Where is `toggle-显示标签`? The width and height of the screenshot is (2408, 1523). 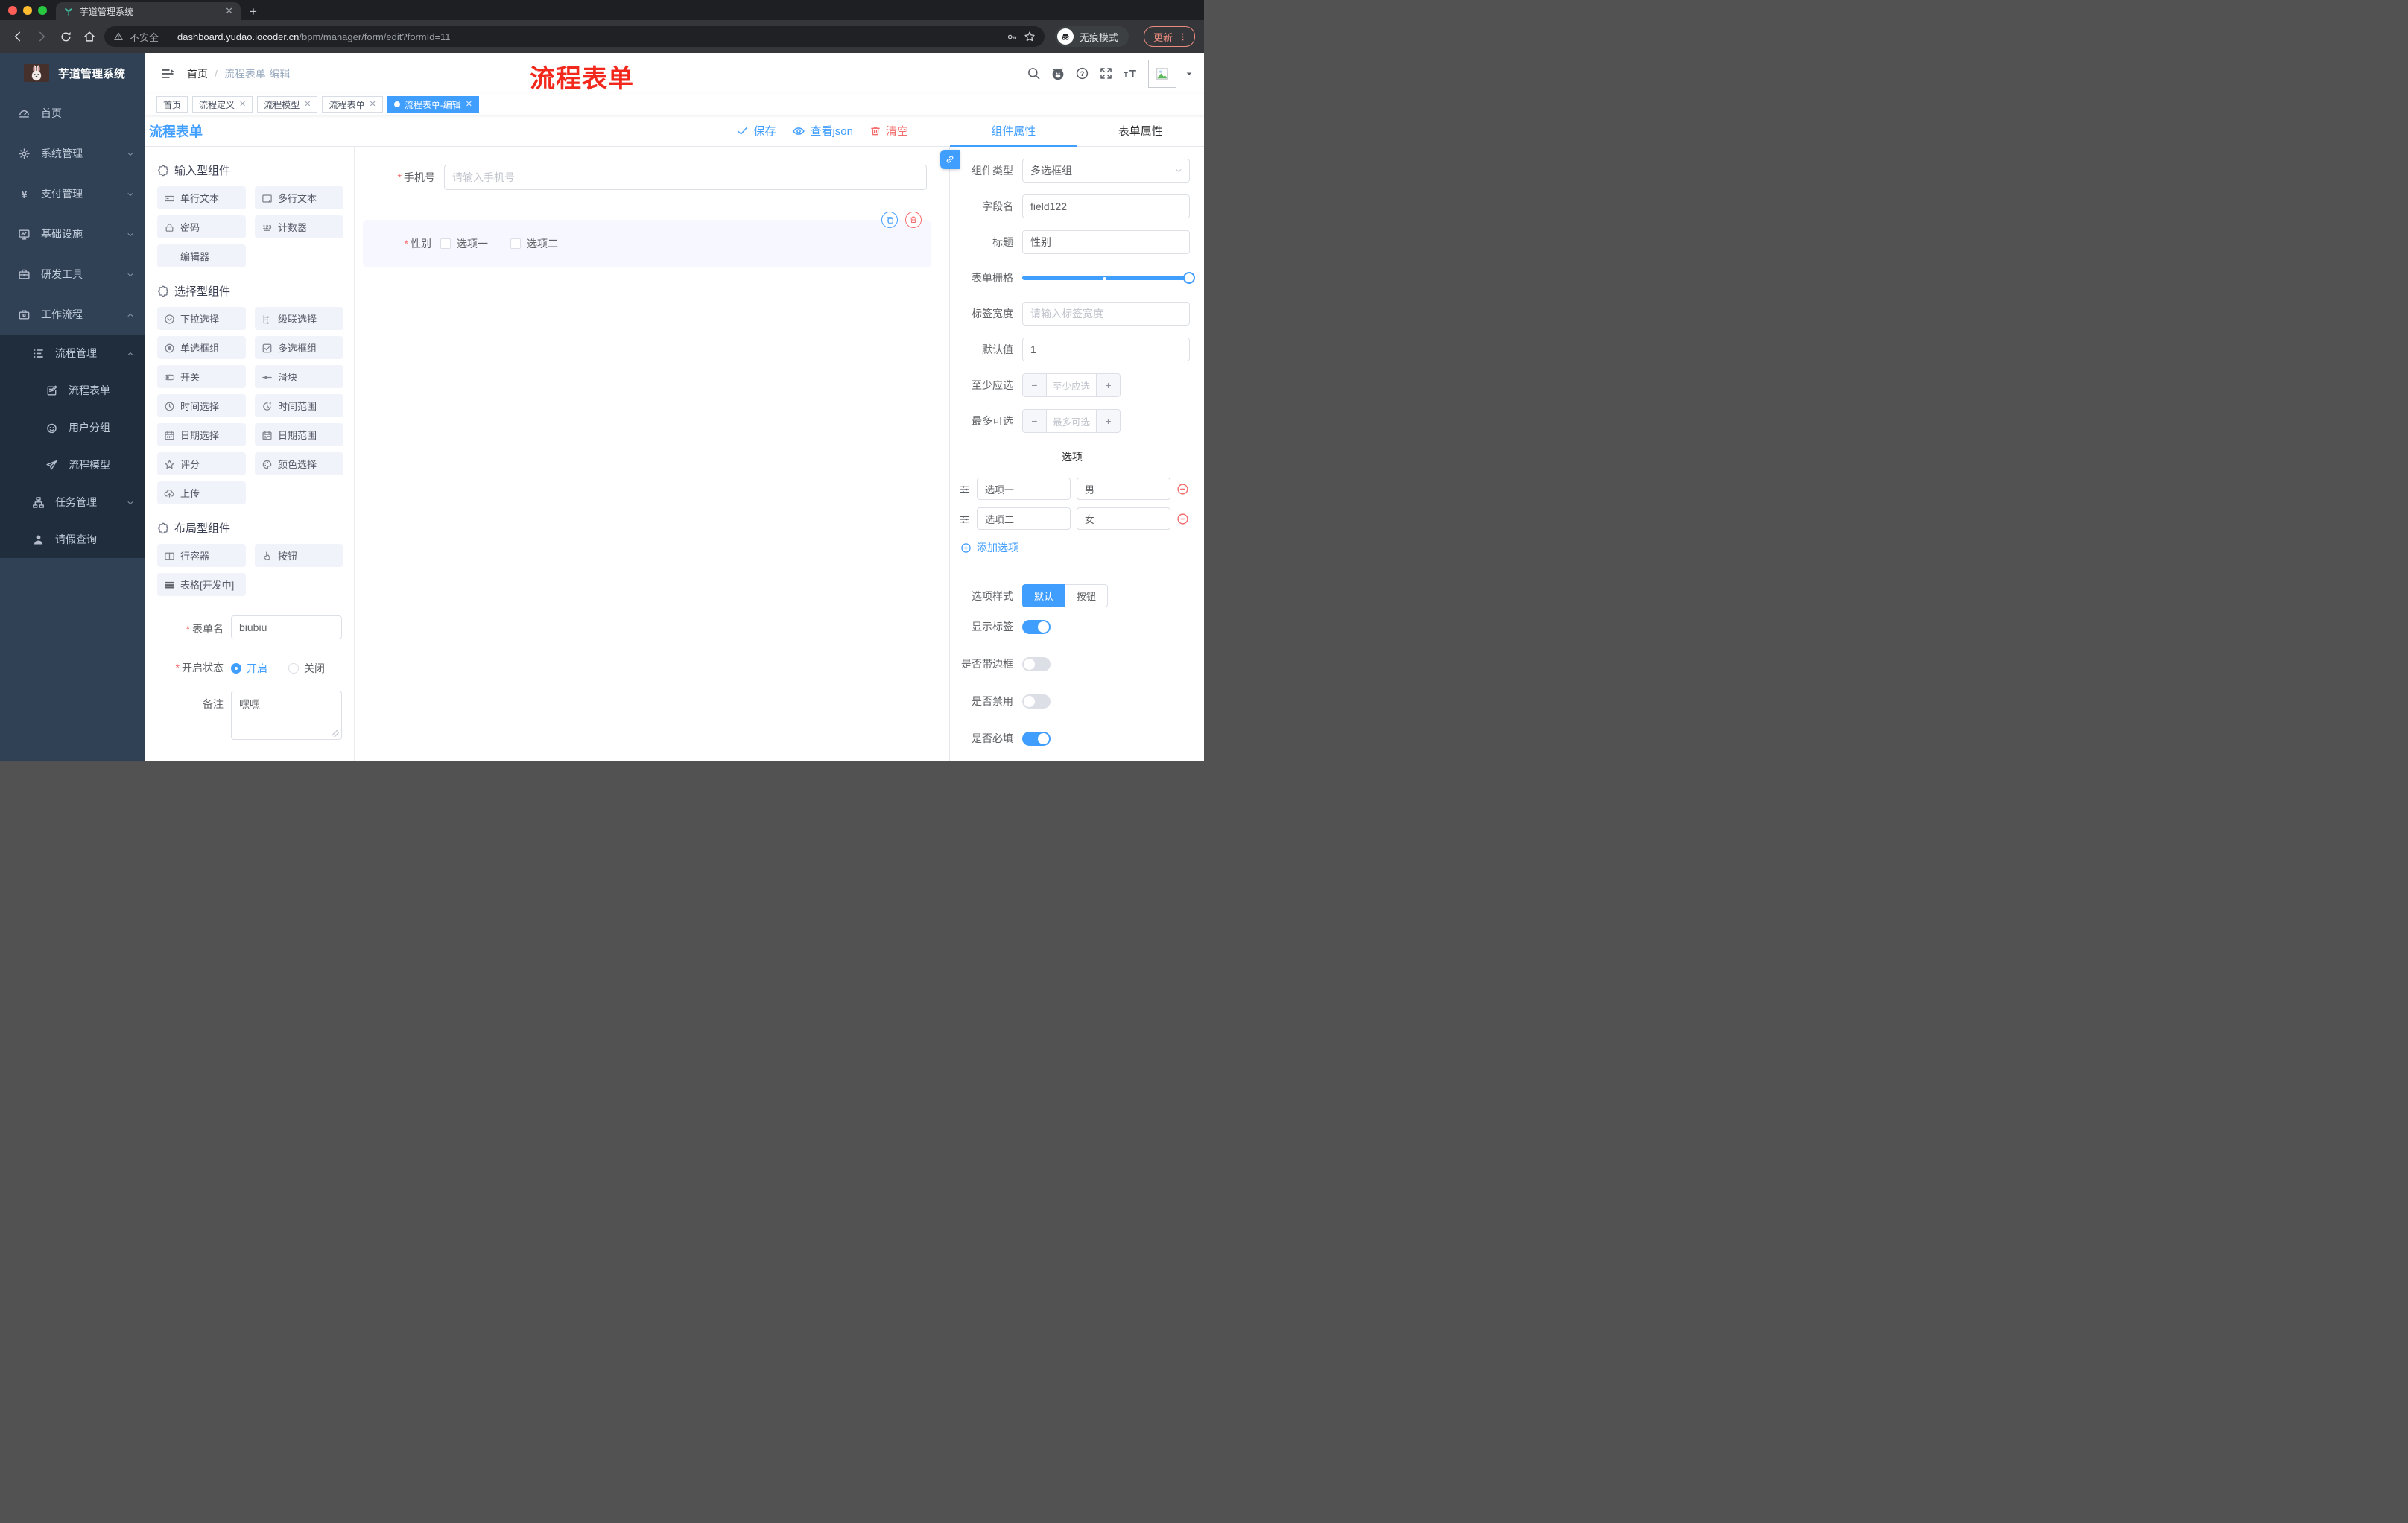 toggle-显示标签 is located at coordinates (1036, 626).